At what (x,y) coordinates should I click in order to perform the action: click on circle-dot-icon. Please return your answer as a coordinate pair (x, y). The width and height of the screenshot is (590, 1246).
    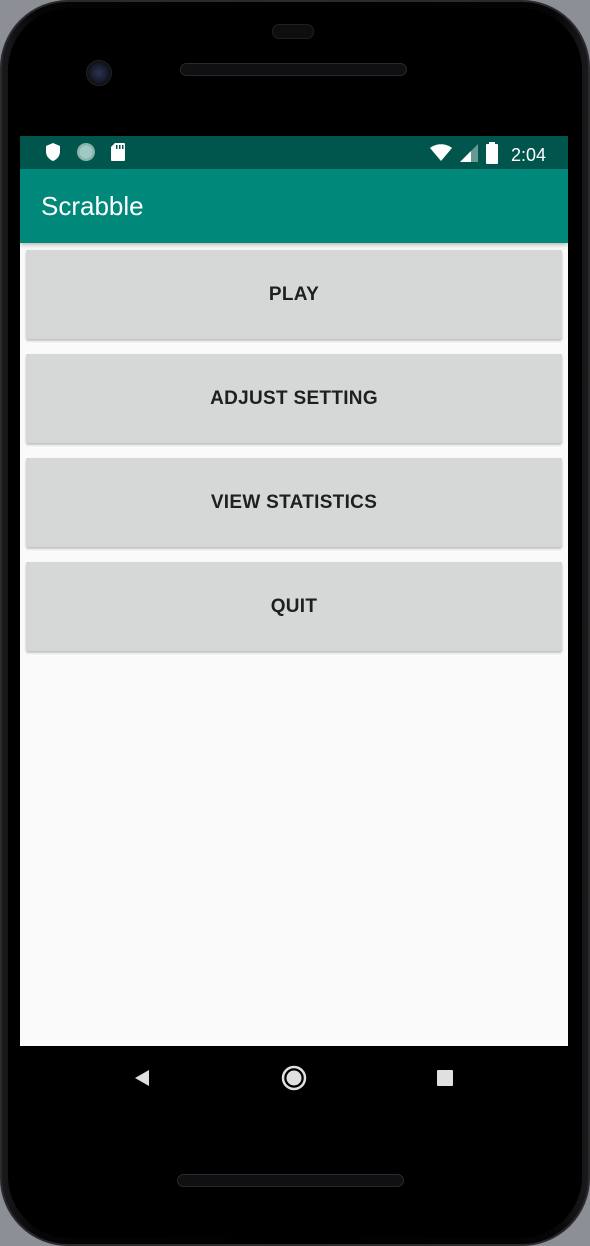
    Looking at the image, I should click on (86, 154).